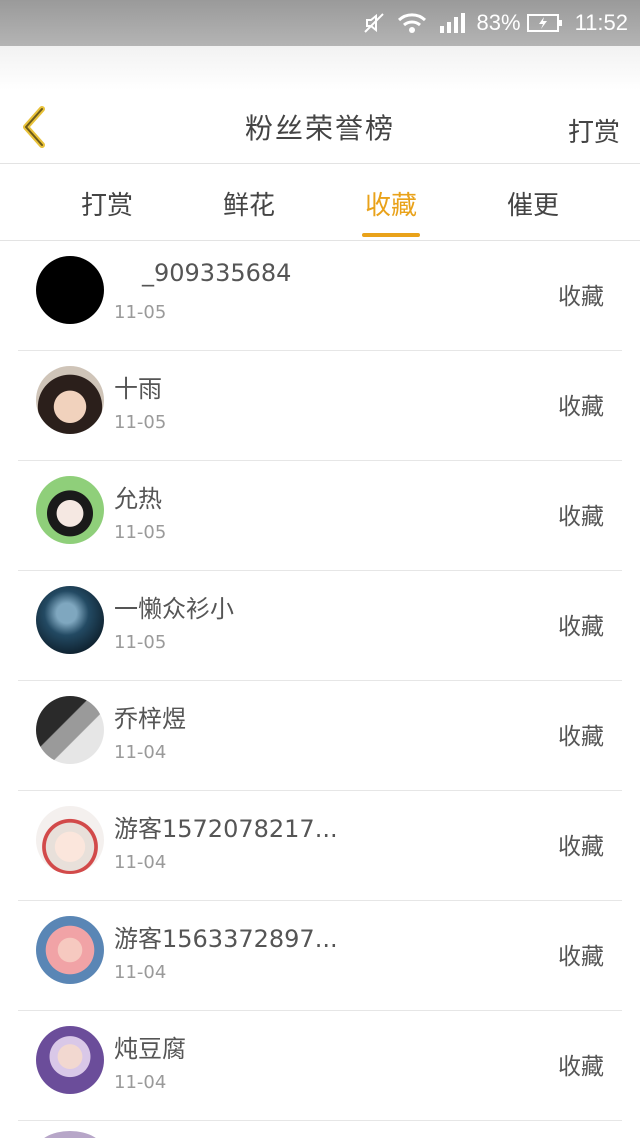 Image resolution: width=640 pixels, height=1138 pixels. I want to click on list-item: 十雨 11-05 收藏, so click(320, 406).